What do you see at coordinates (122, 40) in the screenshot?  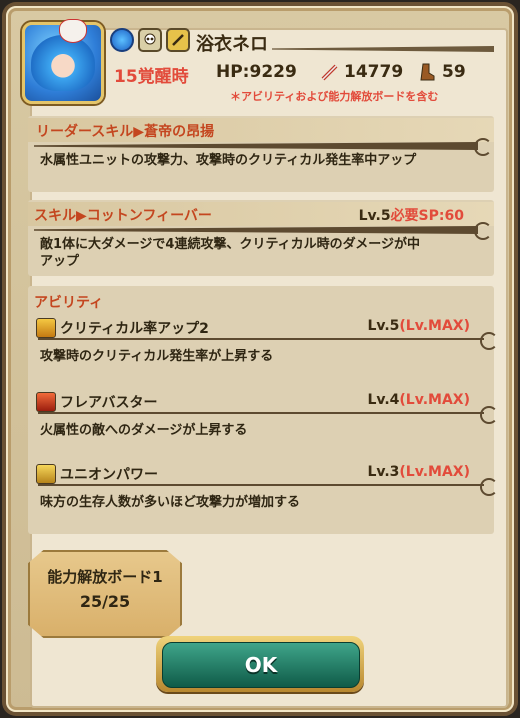 I see `water-element-icon` at bounding box center [122, 40].